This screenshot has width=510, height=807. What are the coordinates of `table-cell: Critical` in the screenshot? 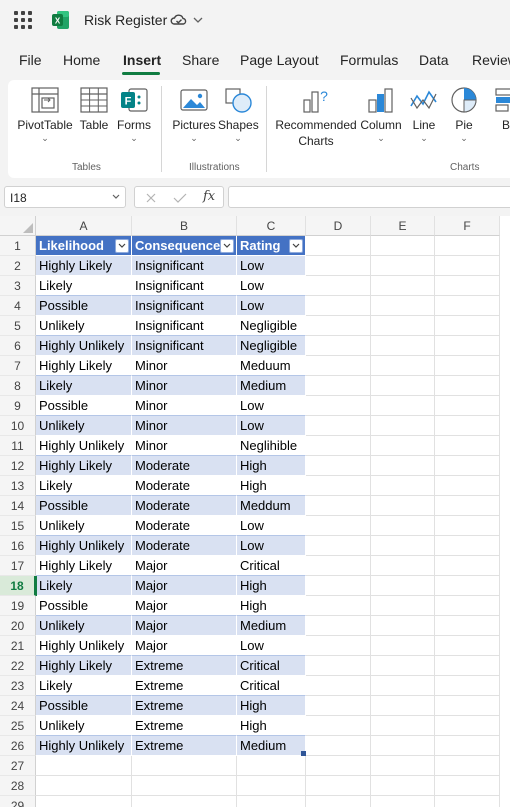 It's located at (271, 666).